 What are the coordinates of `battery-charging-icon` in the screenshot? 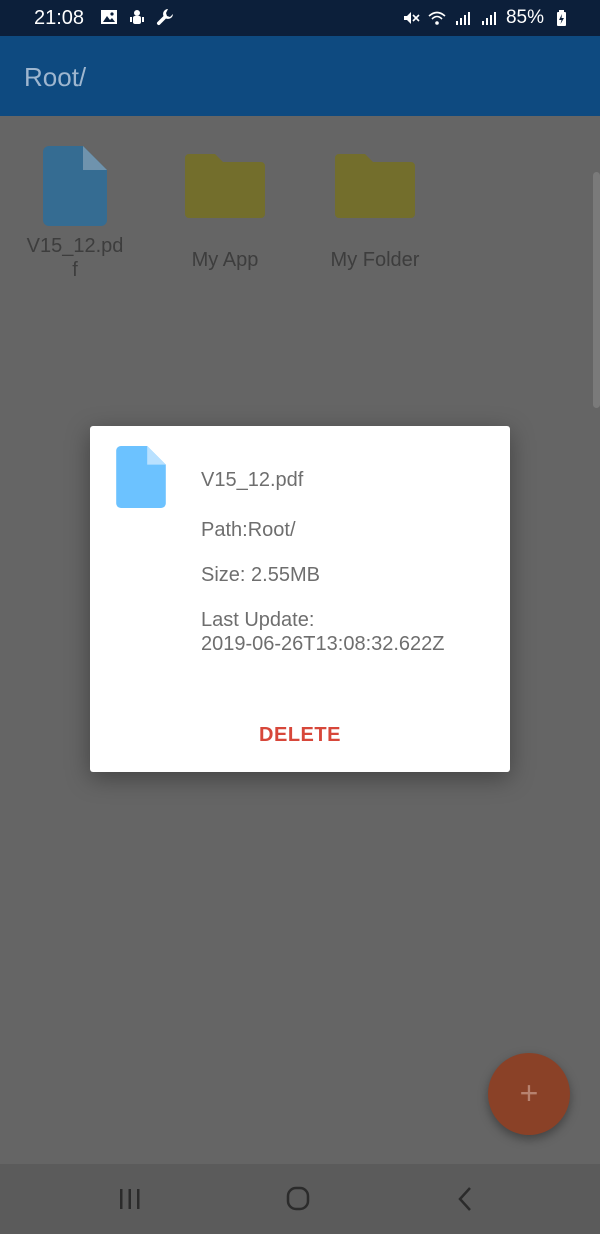 It's located at (561, 18).